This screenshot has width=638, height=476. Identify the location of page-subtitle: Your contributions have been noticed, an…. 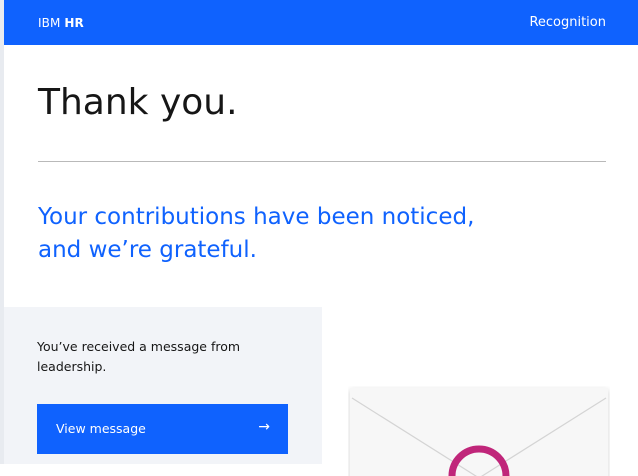
(256, 233).